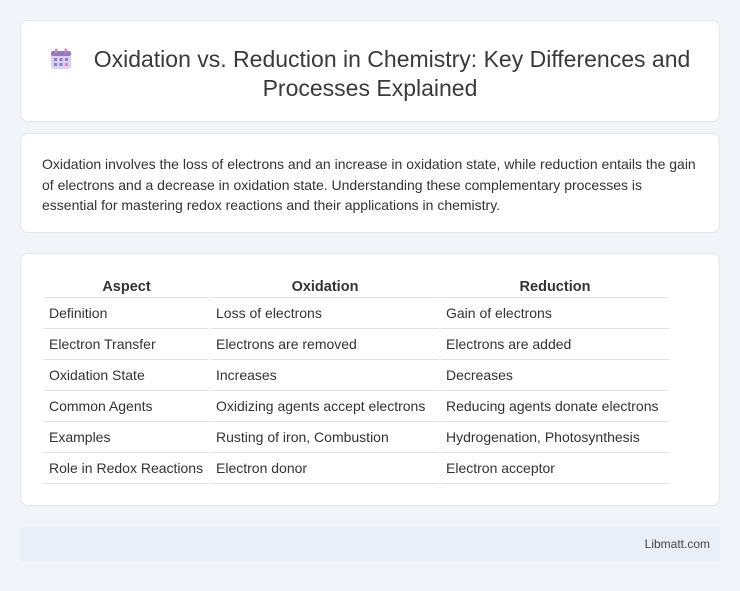 The width and height of the screenshot is (740, 591). What do you see at coordinates (325, 468) in the screenshot?
I see `table-cell: Electron donor` at bounding box center [325, 468].